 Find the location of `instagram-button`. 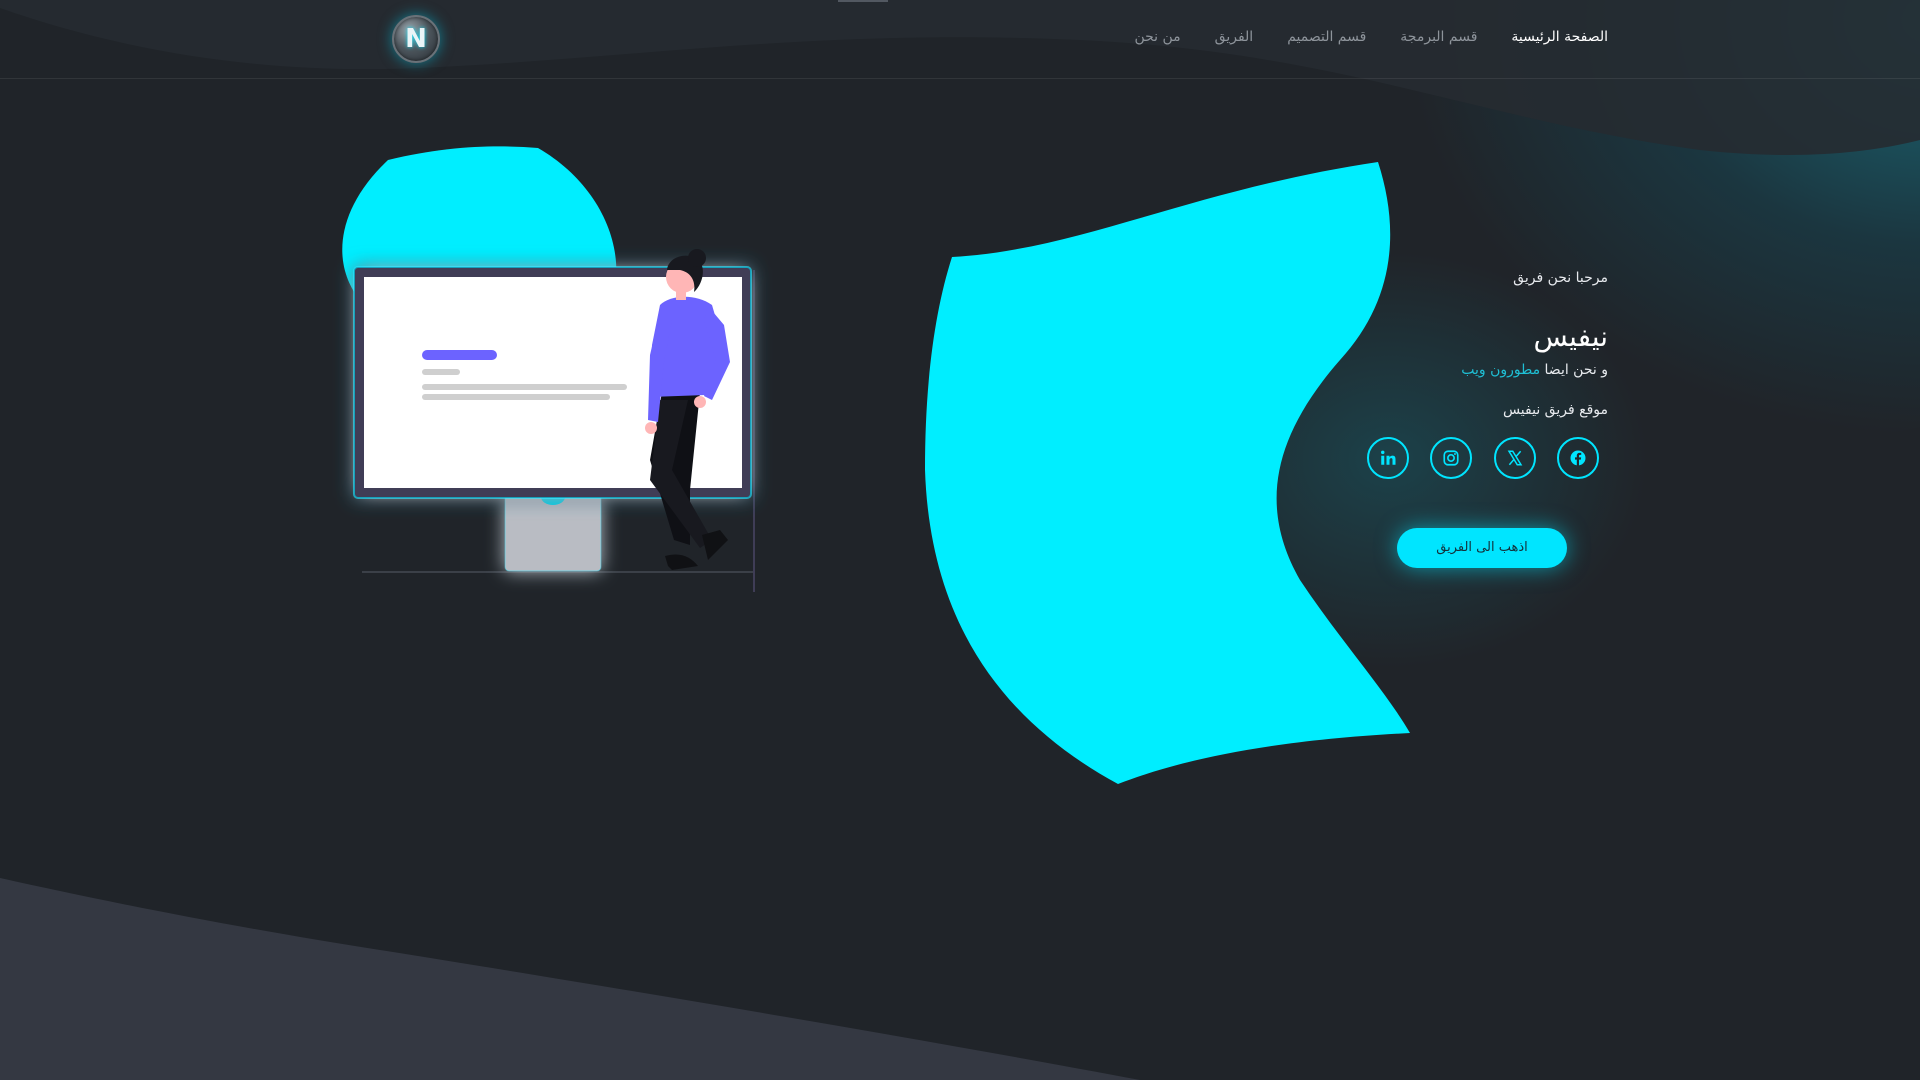

instagram-button is located at coordinates (1451, 458).